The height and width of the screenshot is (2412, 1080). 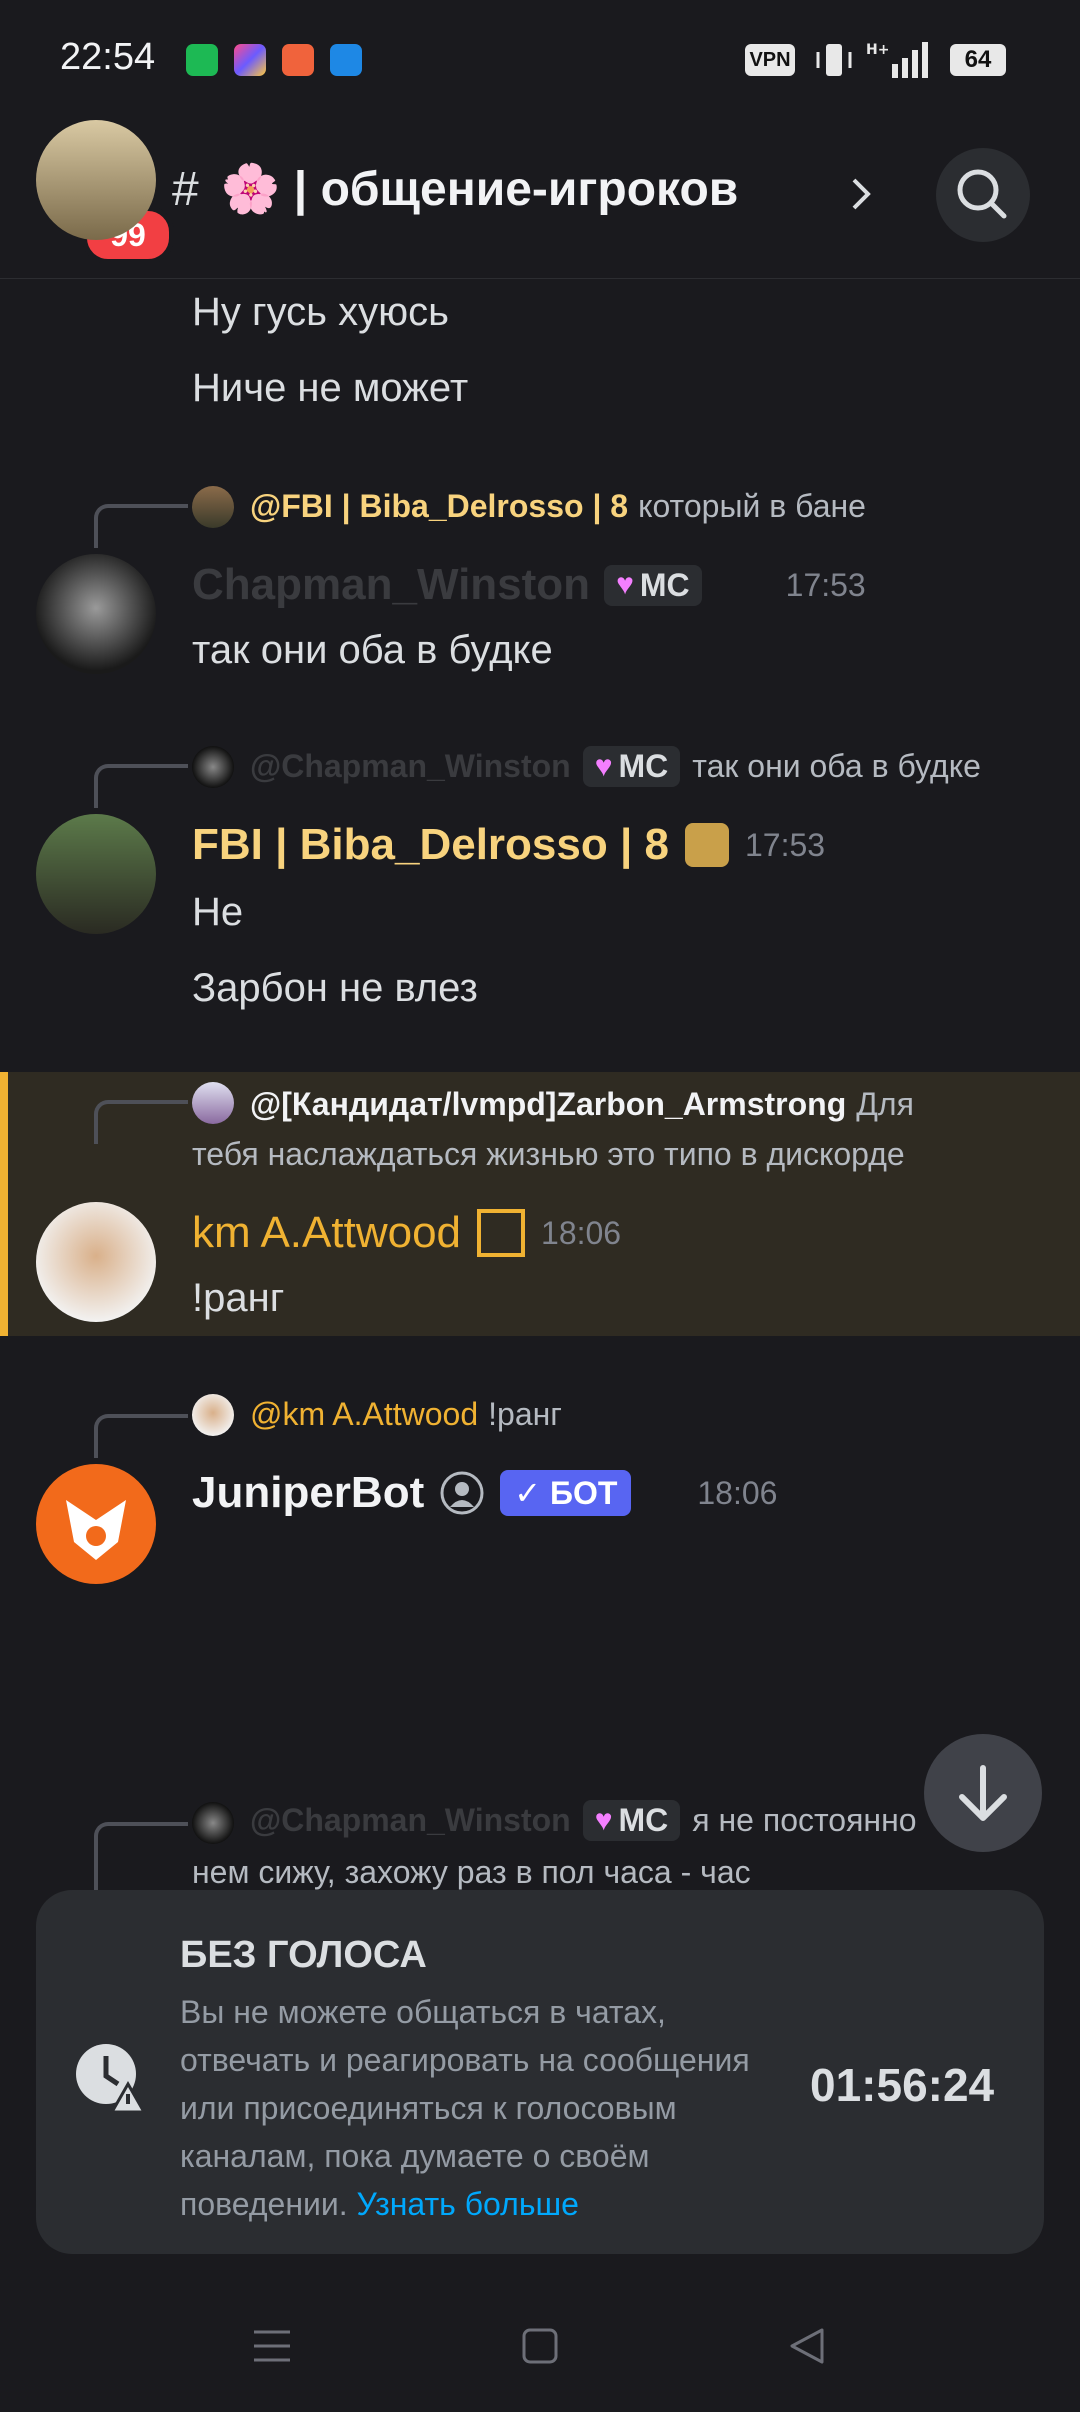 What do you see at coordinates (111, 2079) in the screenshot?
I see `clock-warning-icon` at bounding box center [111, 2079].